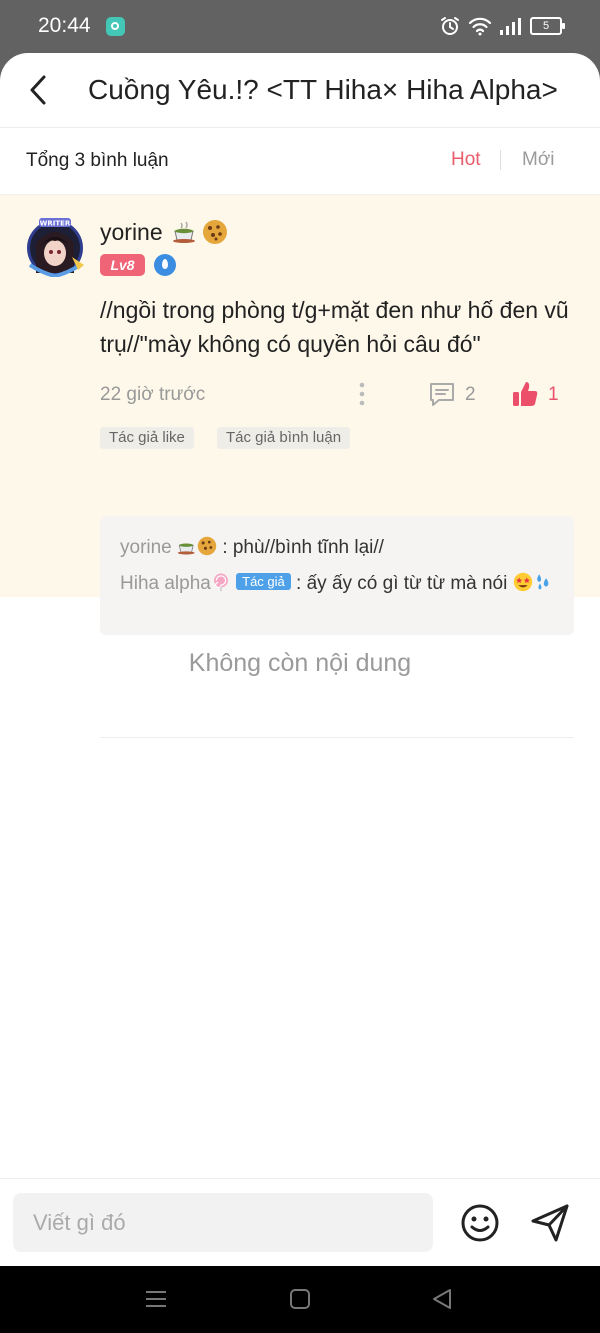  I want to click on reply-item: yorine : phù//bình tĩnh lại//, so click(252, 547).